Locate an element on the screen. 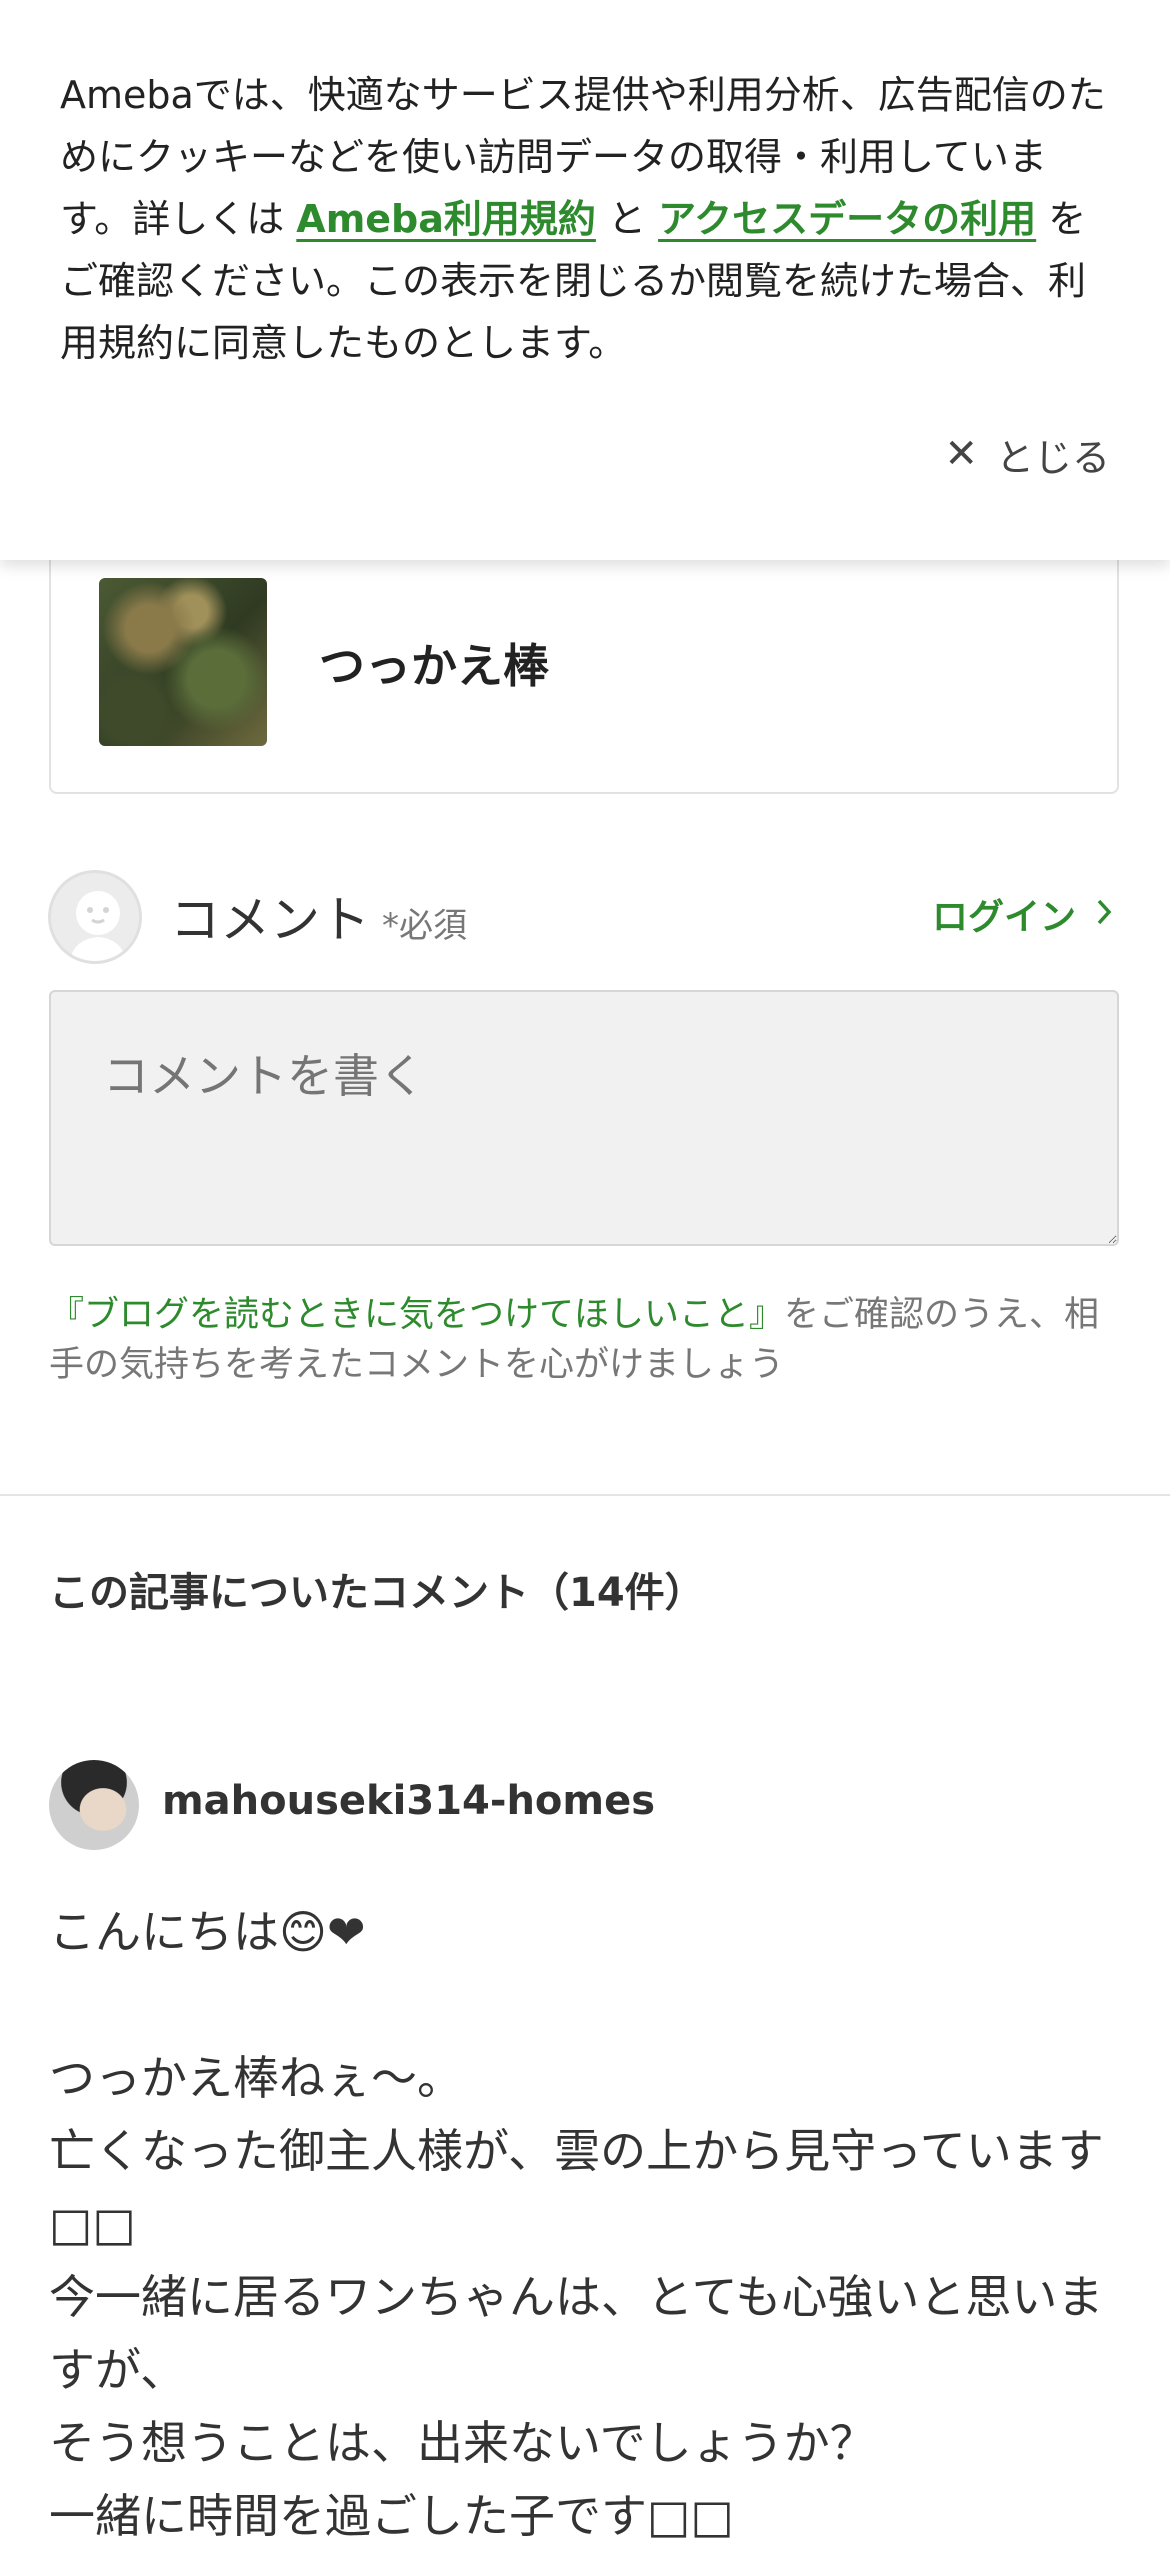 Image resolution: width=1170 pixels, height=2553 pixels. login-link: ログイン is located at coordinates (1022, 914).